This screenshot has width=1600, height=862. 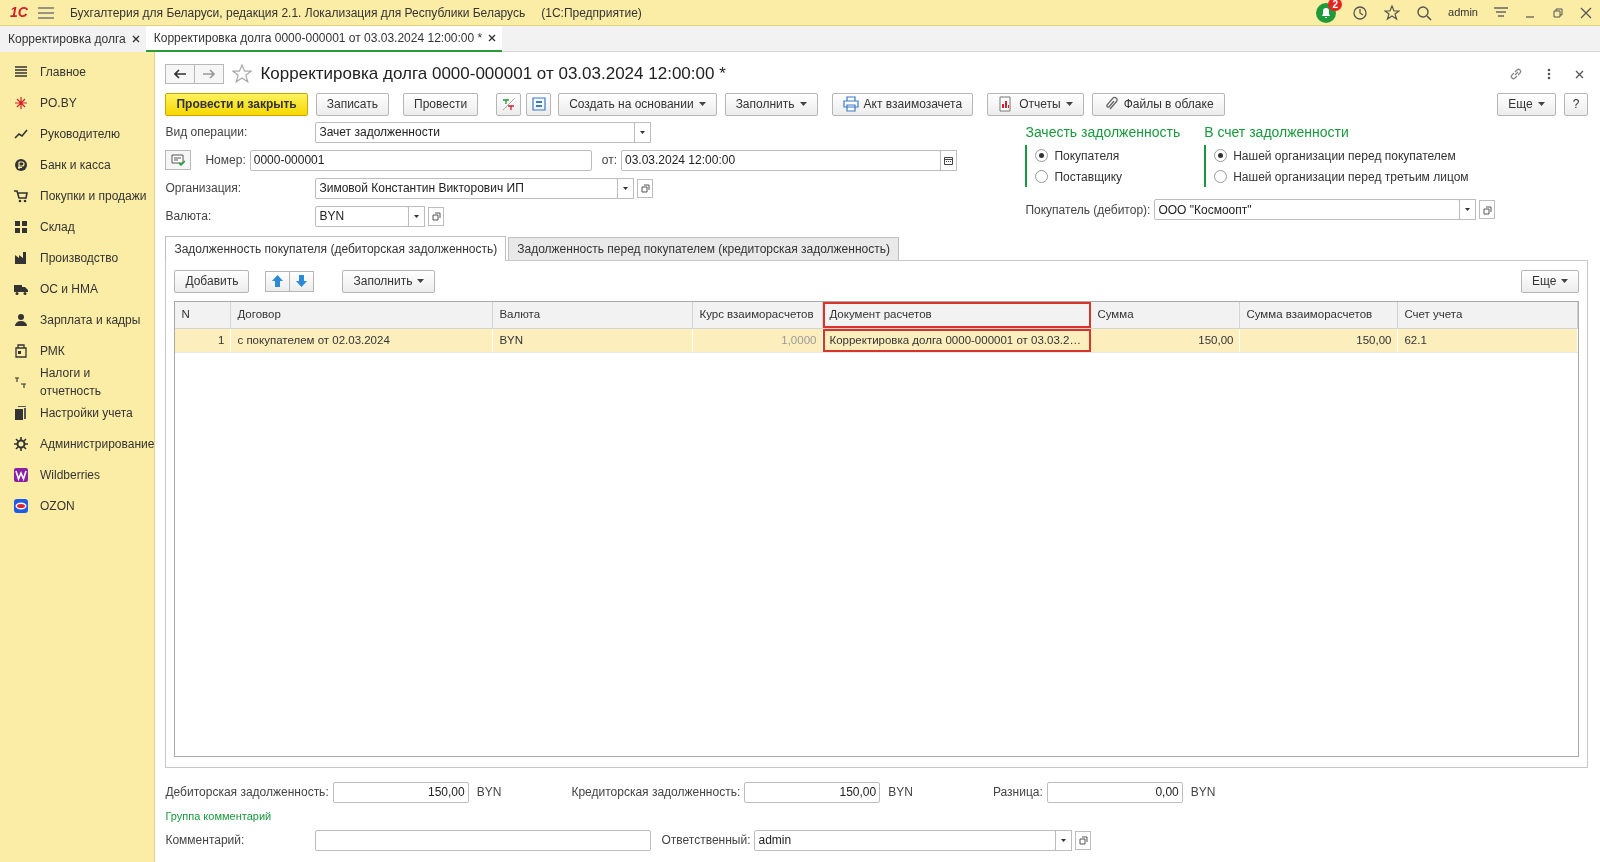 I want to click on tab: Задолженность покупателя (дебиторская задолженность), so click(x=336, y=248).